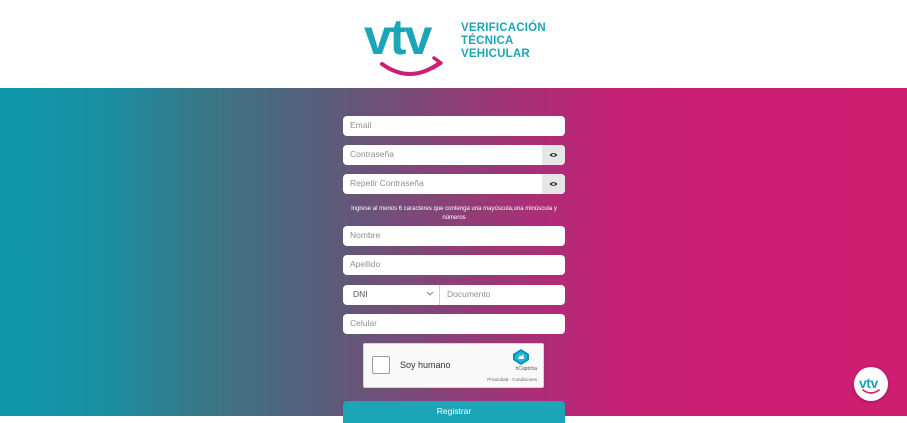 This screenshot has height=423, width=907. Describe the element at coordinates (521, 357) in the screenshot. I see `hcaptcha-logo-icon` at that location.